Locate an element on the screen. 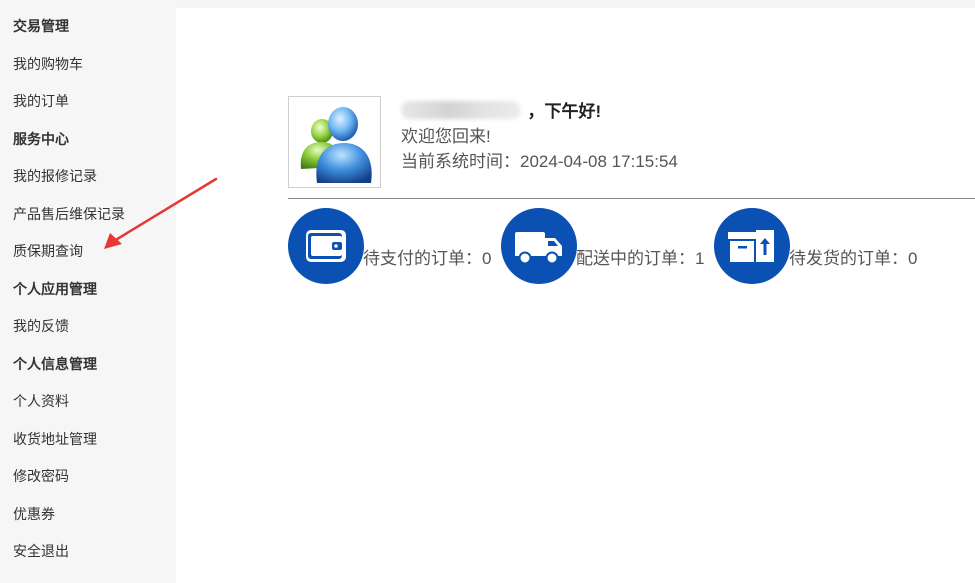 The height and width of the screenshot is (583, 975). sidebar-item-logout: 安全退出 is located at coordinates (41, 551).